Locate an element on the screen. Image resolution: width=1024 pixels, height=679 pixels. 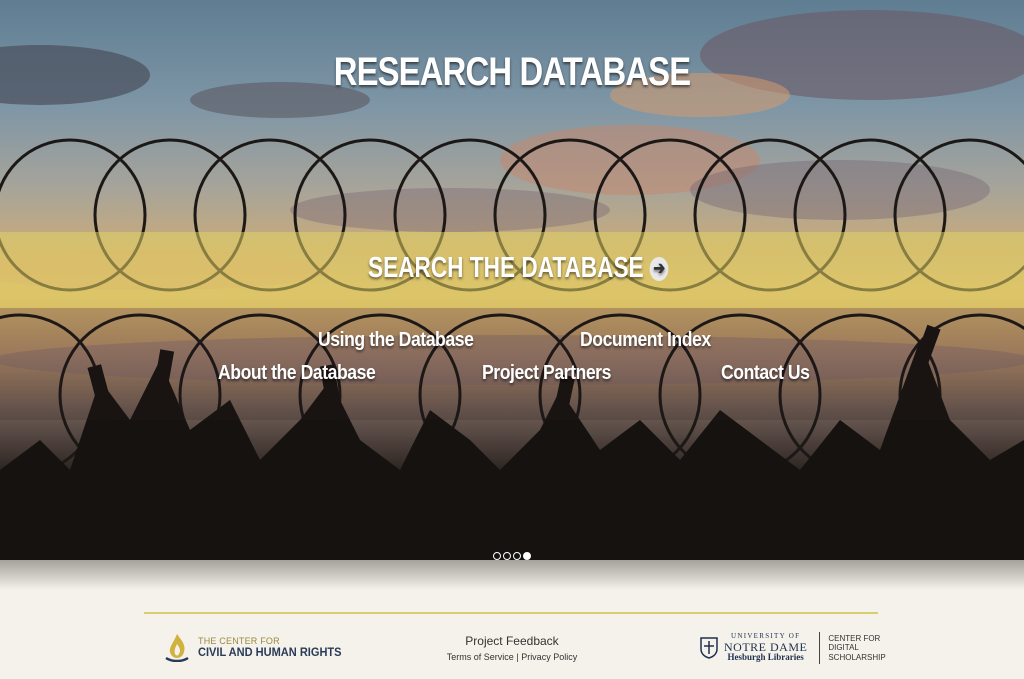
cds-line-2: DIGITAL is located at coordinates (843, 648).